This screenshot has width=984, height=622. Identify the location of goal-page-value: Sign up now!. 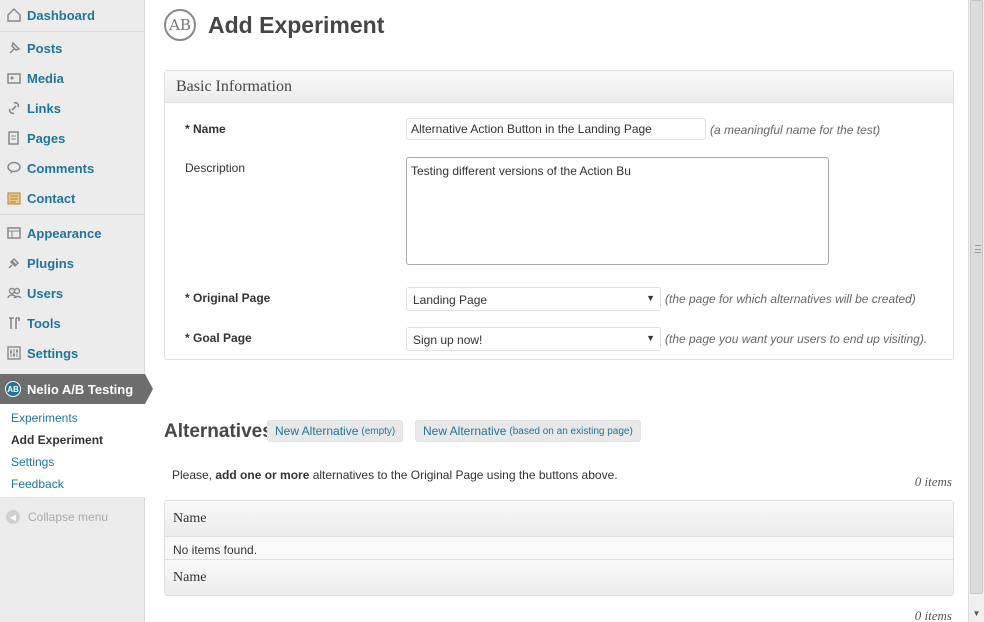
(448, 340).